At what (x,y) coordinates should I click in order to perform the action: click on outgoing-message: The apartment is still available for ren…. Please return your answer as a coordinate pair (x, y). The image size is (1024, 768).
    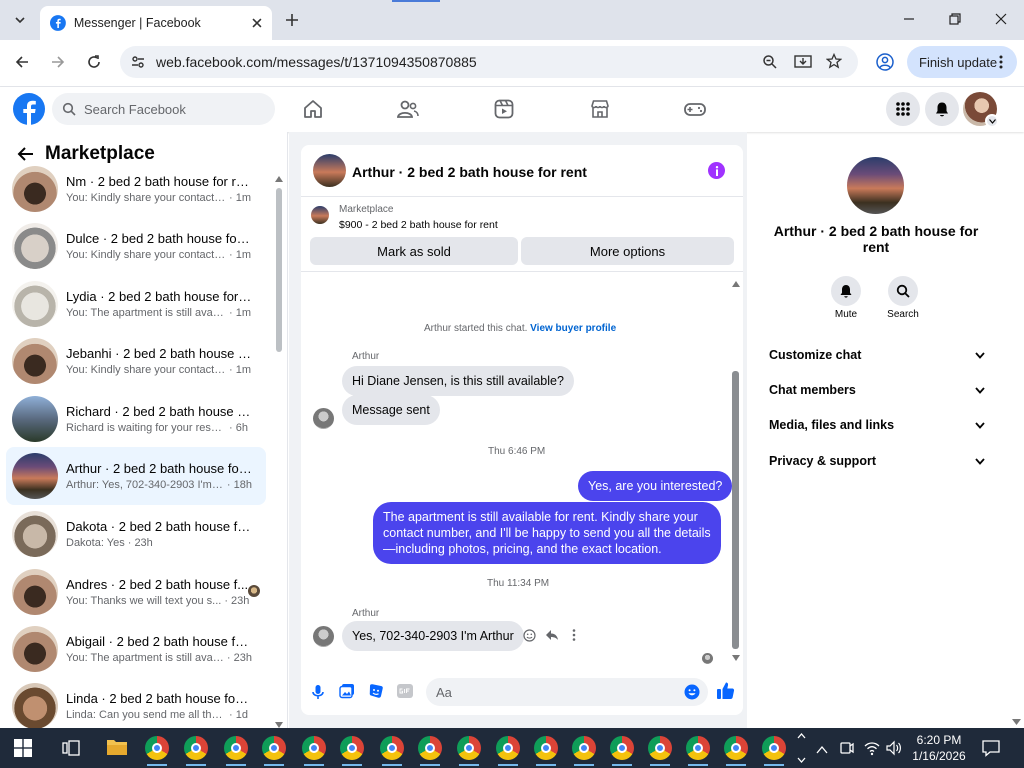
    Looking at the image, I should click on (547, 533).